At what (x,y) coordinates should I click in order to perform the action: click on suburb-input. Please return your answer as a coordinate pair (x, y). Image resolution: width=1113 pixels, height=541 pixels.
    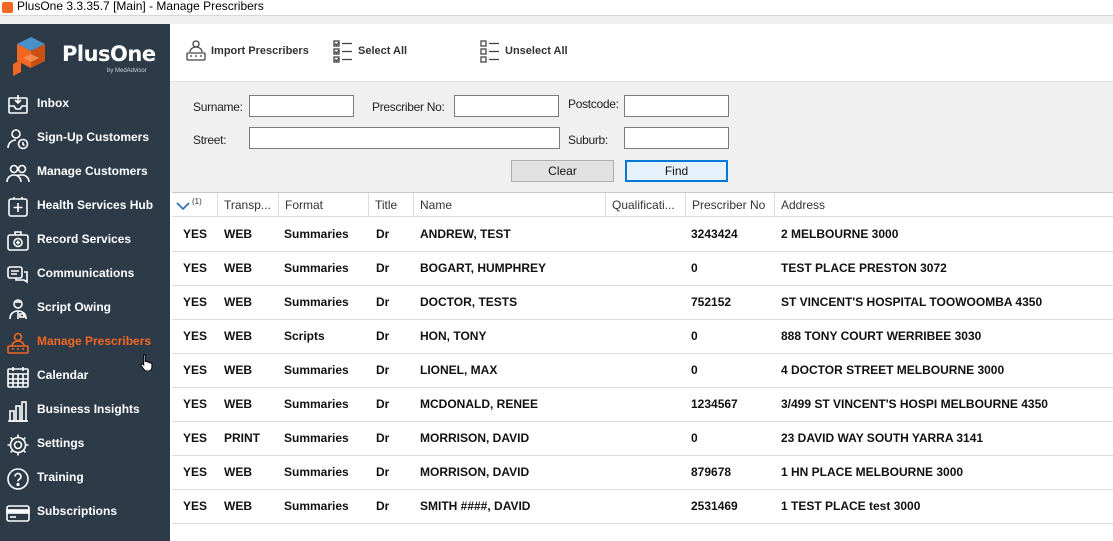
    Looking at the image, I should click on (676, 138).